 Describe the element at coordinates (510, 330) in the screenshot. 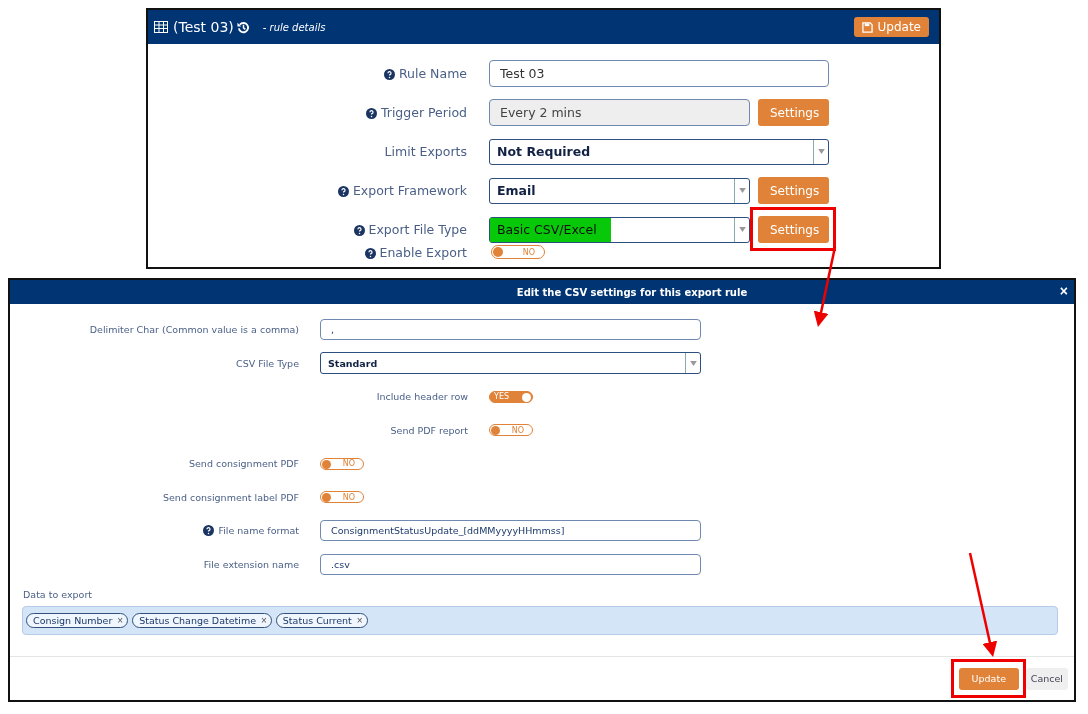

I see `text-field: ,` at that location.